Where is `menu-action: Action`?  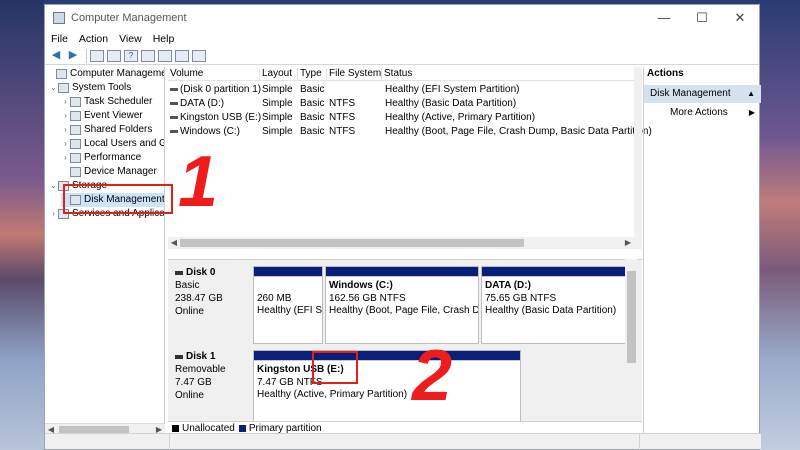 menu-action: Action is located at coordinates (93, 39).